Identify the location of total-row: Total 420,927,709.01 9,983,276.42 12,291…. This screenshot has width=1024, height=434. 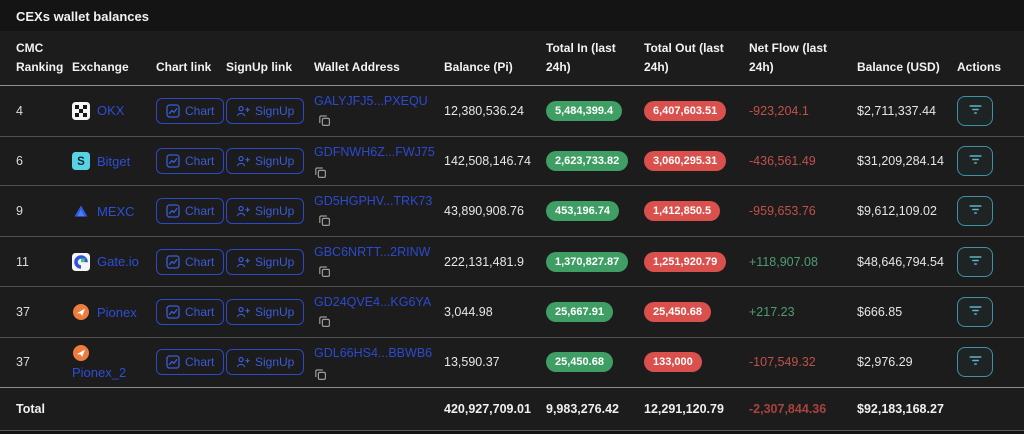
(512, 409).